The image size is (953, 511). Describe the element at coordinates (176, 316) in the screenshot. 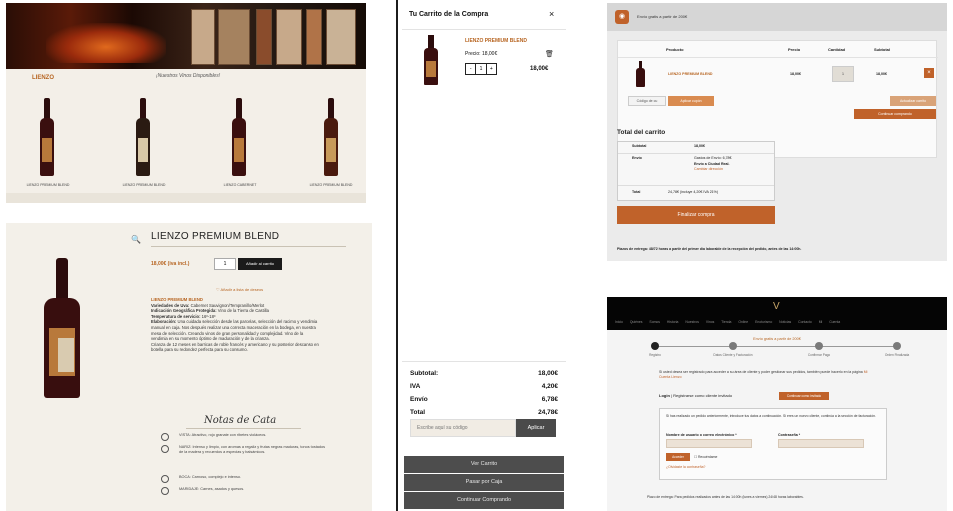

I see `temp-label: Temperatura de servicio:` at that location.